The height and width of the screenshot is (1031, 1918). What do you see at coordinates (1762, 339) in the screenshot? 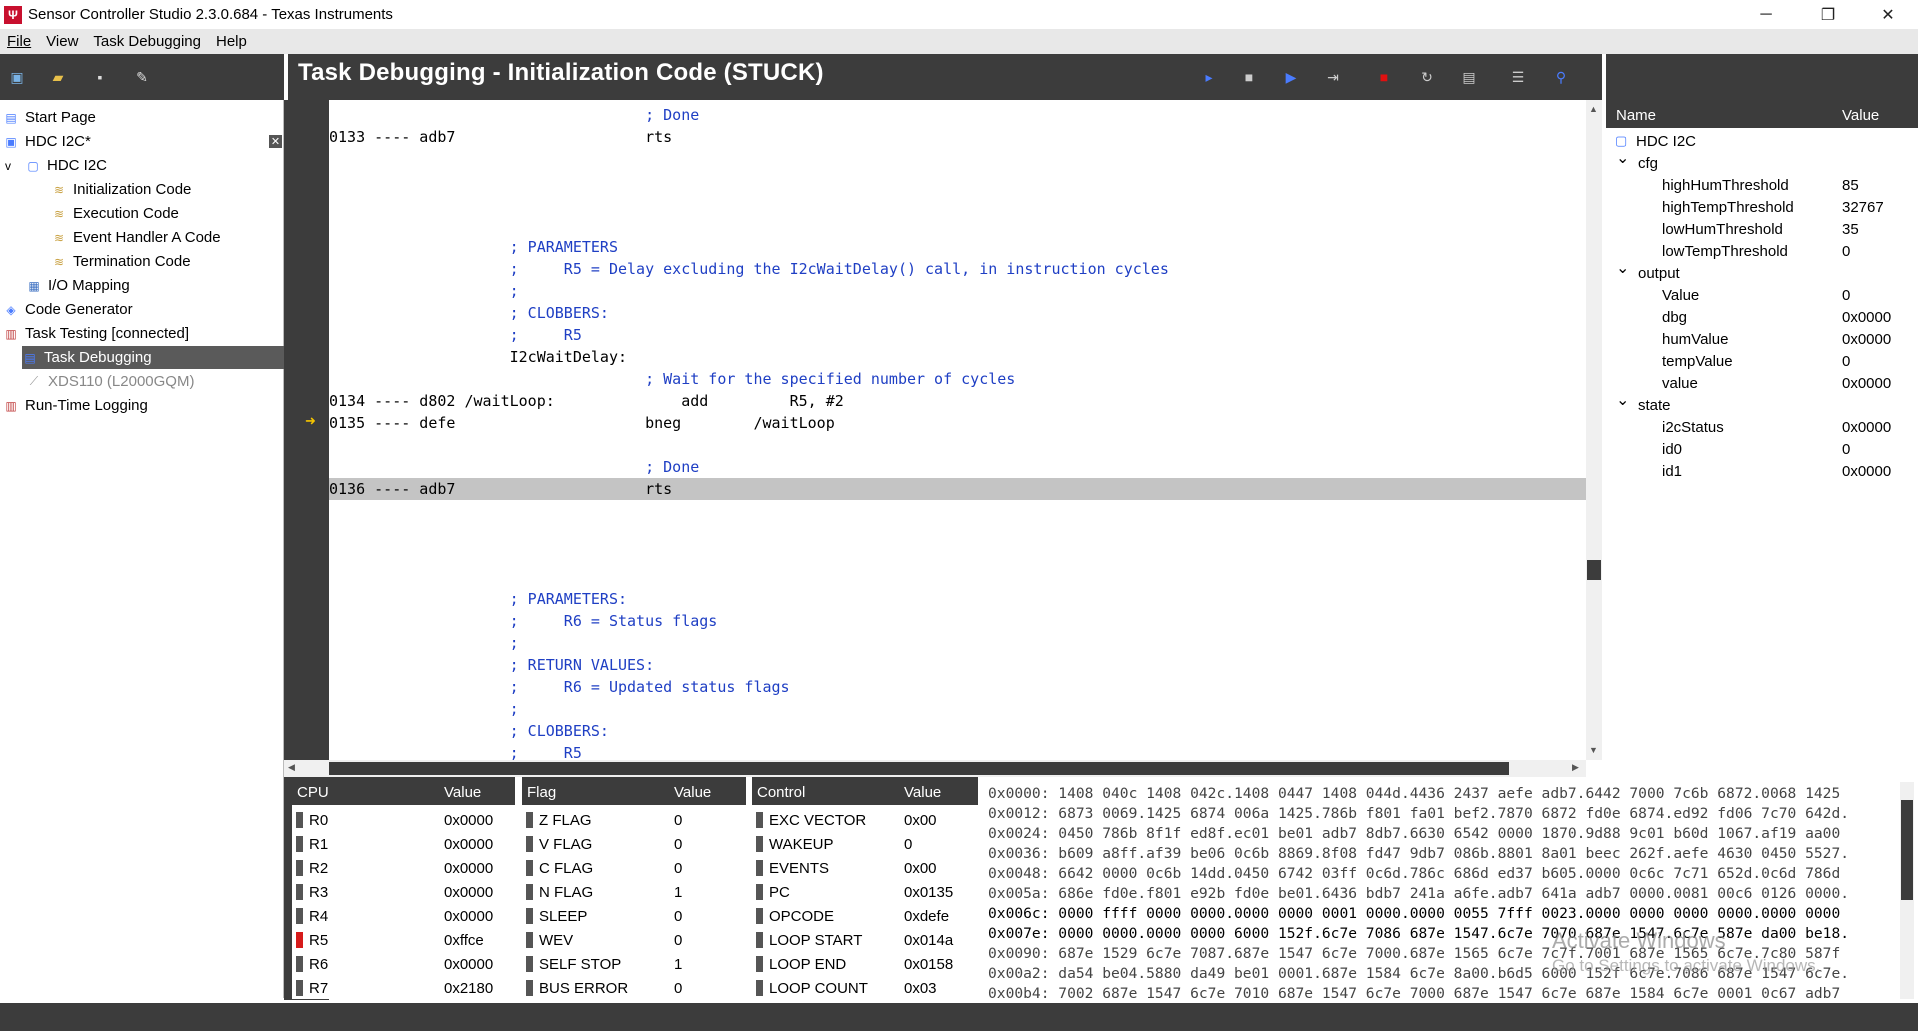
I see `variable-row: humValue 0x0000` at bounding box center [1762, 339].